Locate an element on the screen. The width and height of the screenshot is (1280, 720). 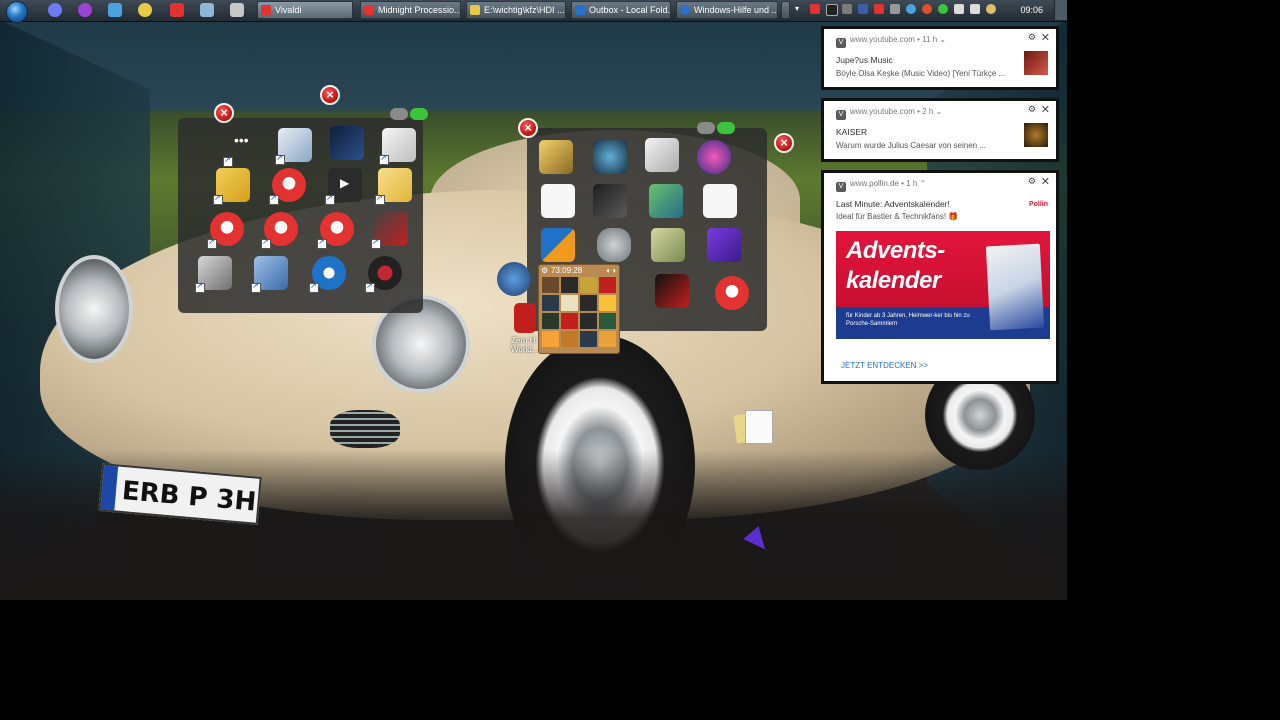
taxi-app-icon is located at coordinates (556, 157).